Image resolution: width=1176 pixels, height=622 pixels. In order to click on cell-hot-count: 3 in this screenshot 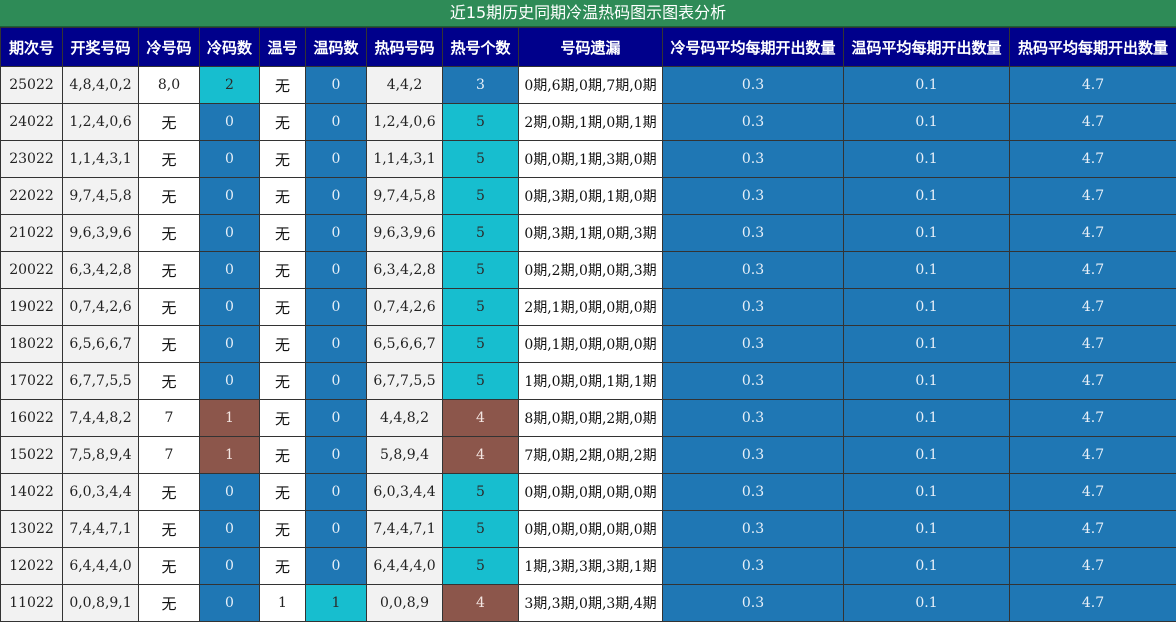, I will do `click(481, 85)`.